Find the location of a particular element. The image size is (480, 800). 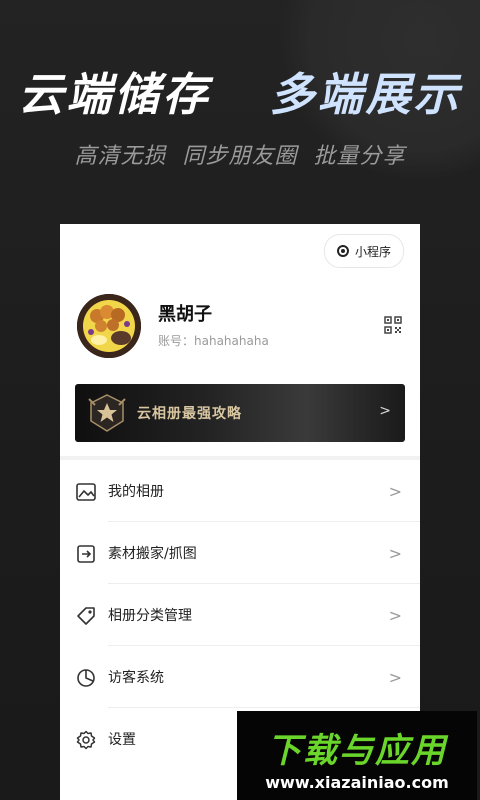

menu-item-label: 相册分类管理 is located at coordinates (150, 616).